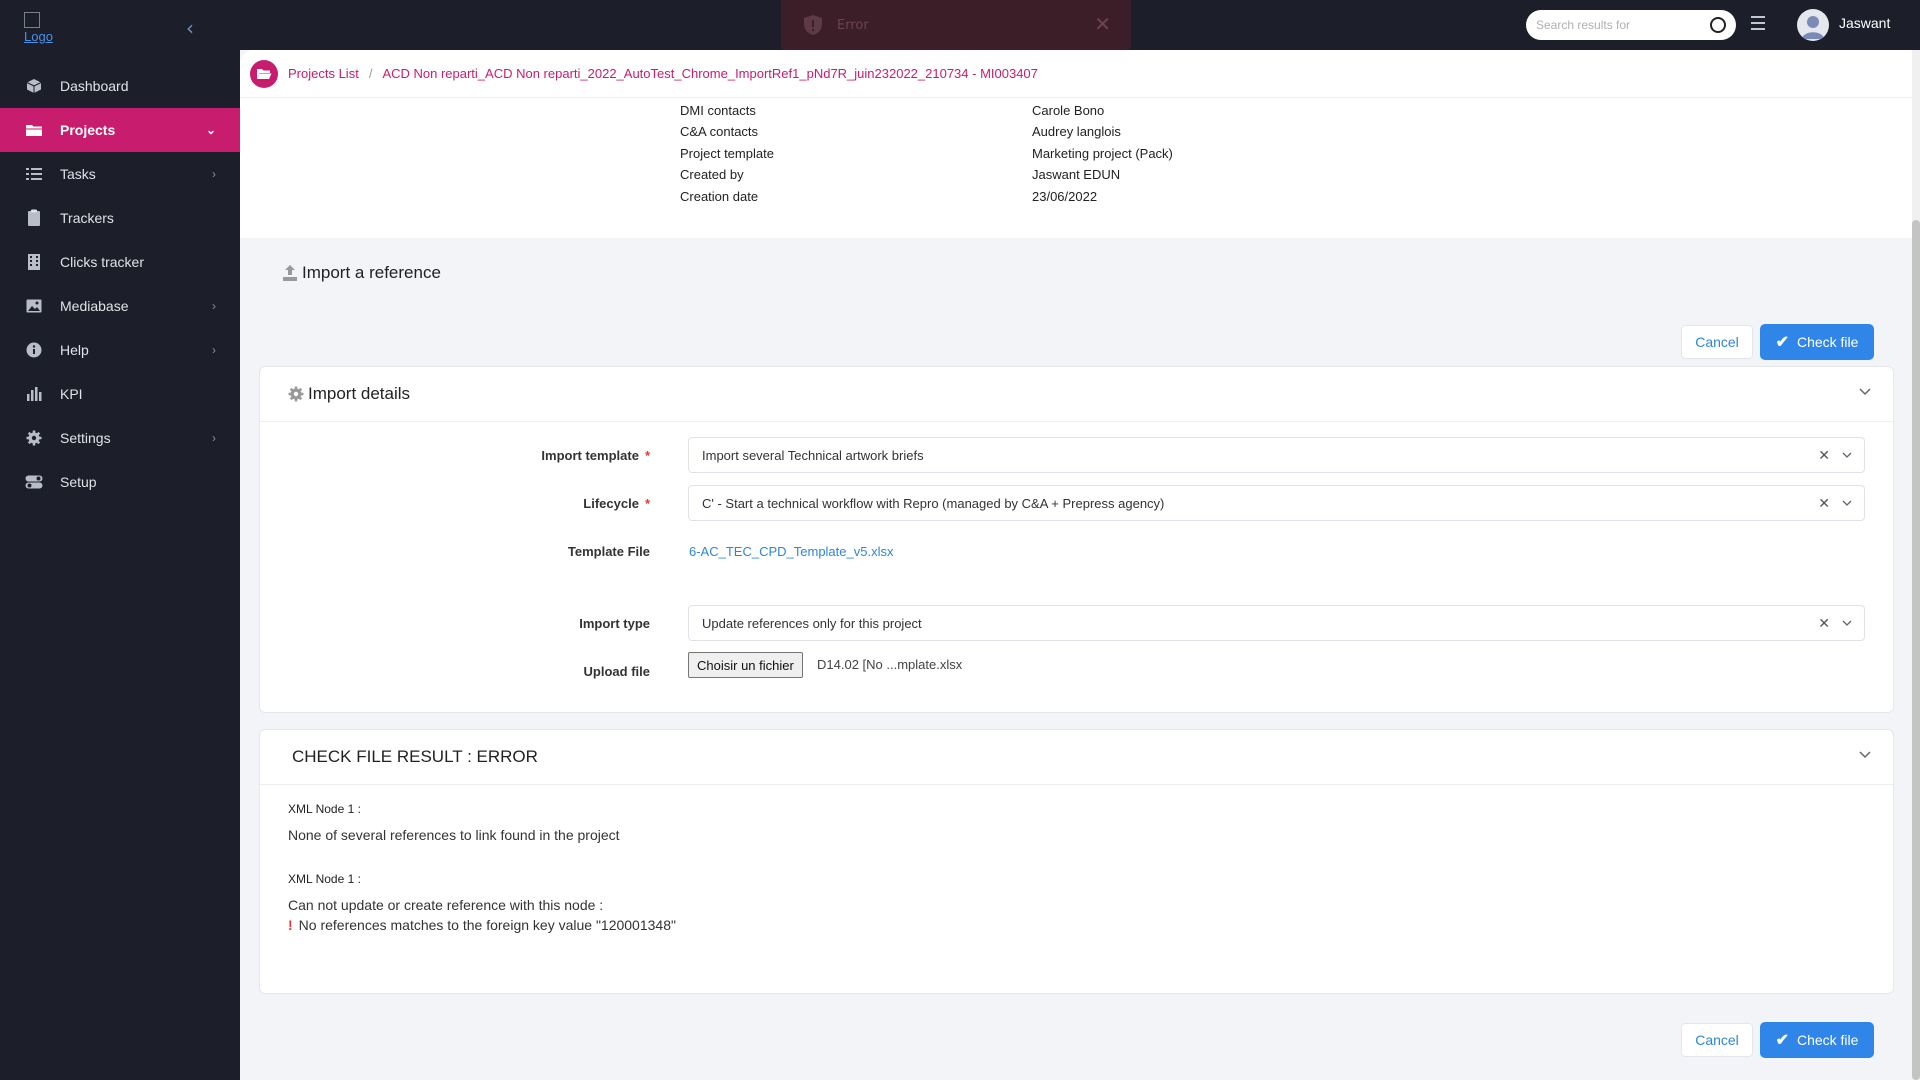 The height and width of the screenshot is (1080, 1920). I want to click on info-row-ca-contacts: C&A contacts Audrey langlois, so click(900, 131).